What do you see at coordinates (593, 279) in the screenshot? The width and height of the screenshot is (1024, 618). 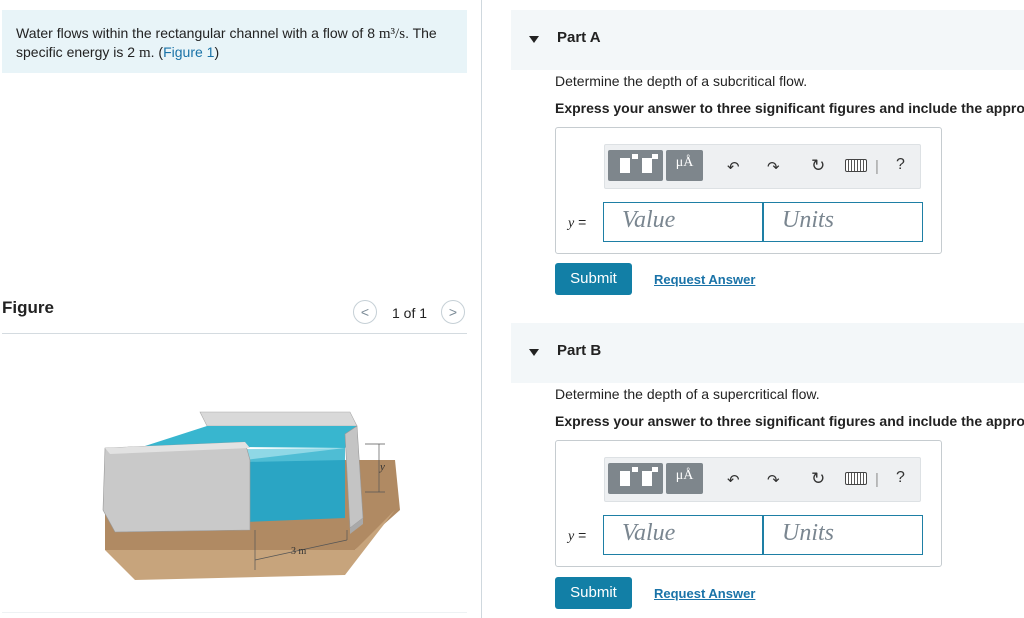 I see `part-a-submit-button: Submit` at bounding box center [593, 279].